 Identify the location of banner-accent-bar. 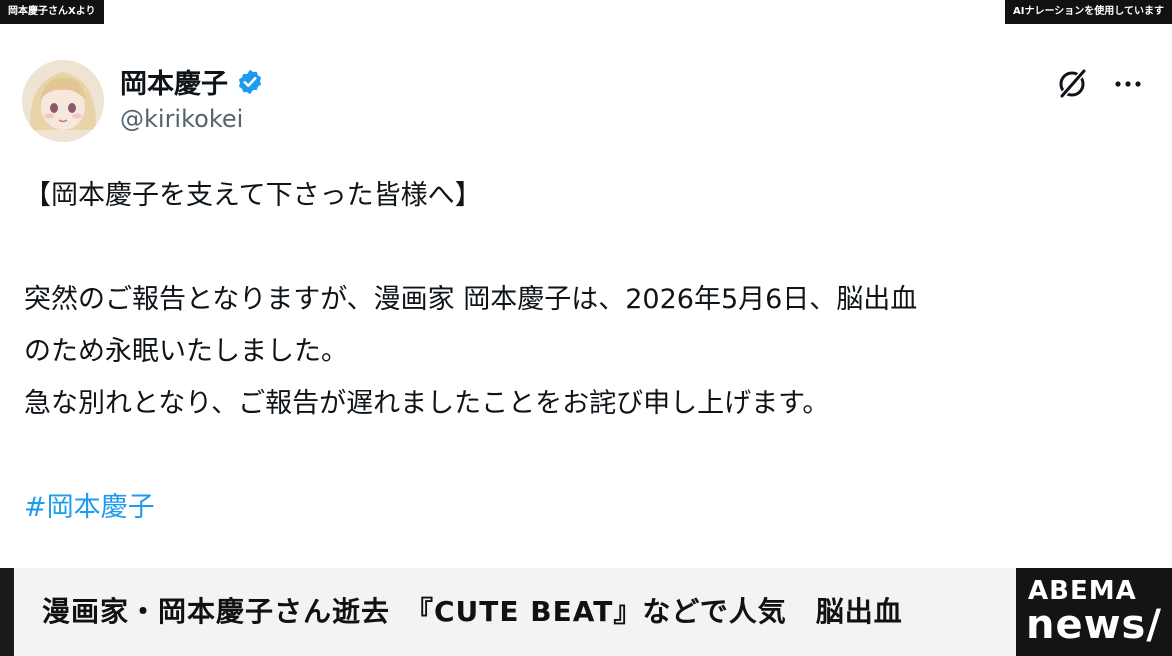
(7, 612).